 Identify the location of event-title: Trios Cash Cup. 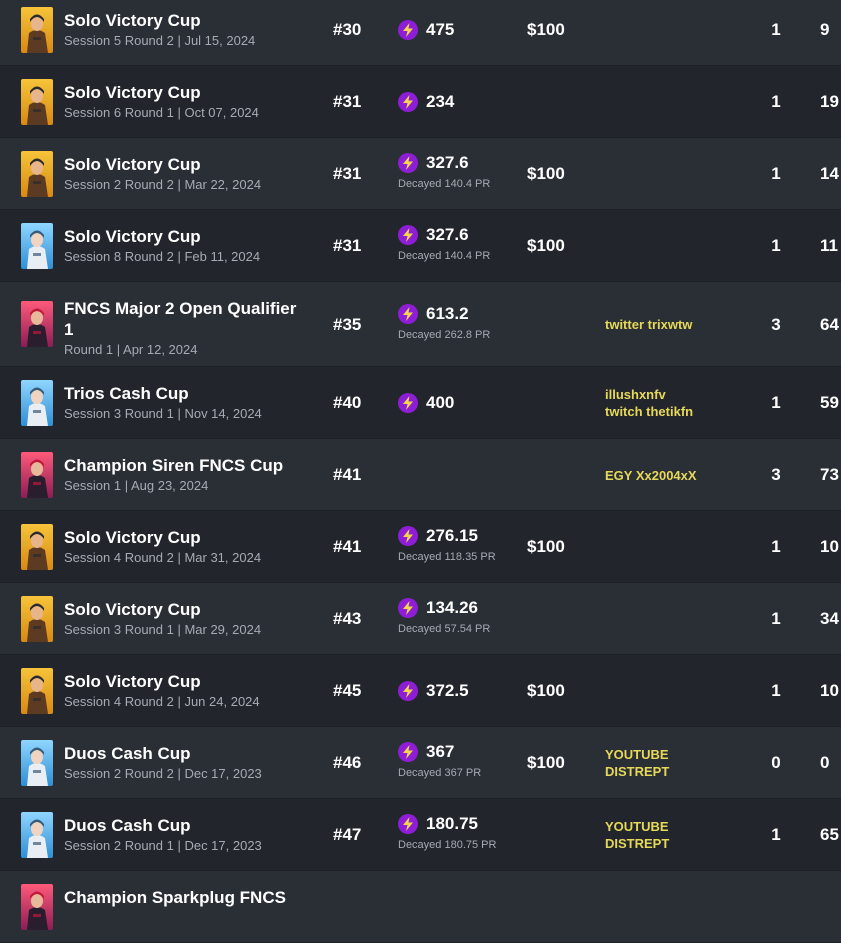
(184, 393).